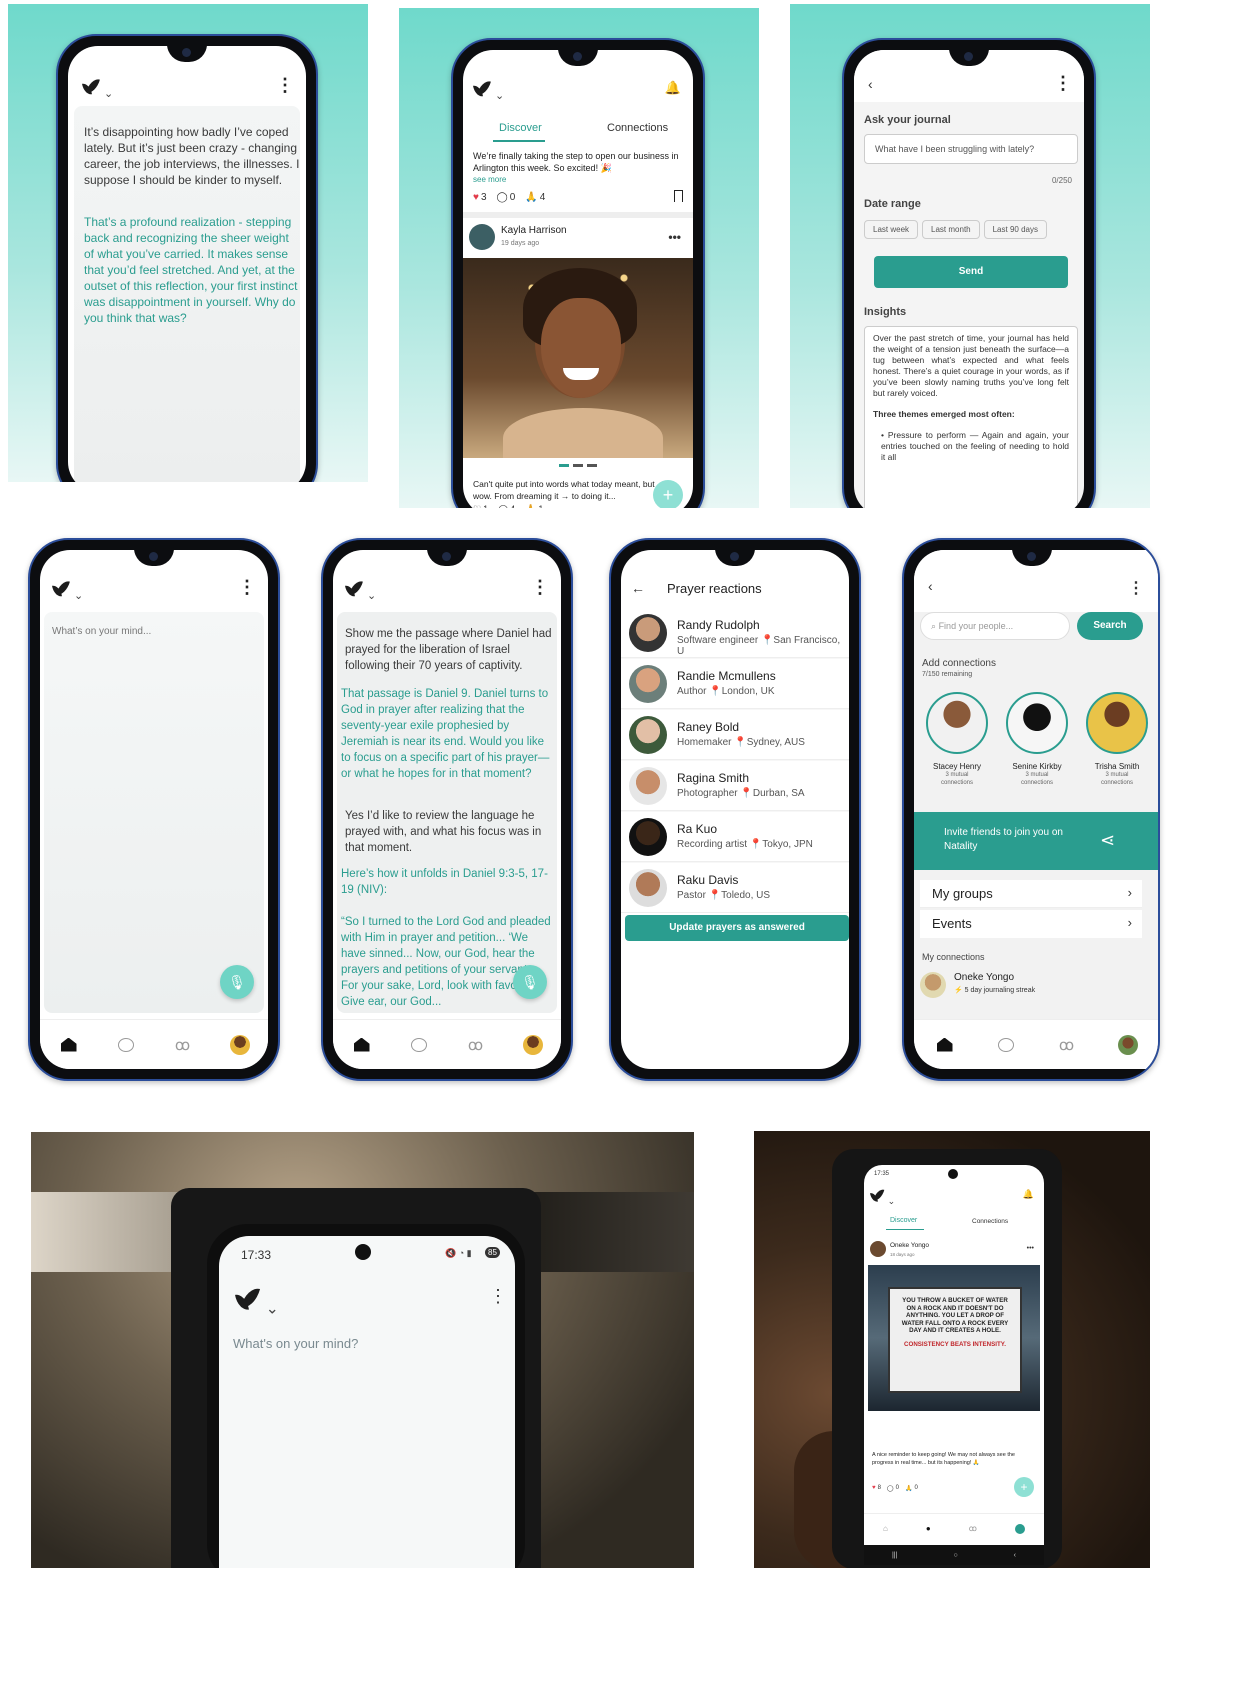 Image resolution: width=1249 pixels, height=1703 pixels. Describe the element at coordinates (678, 196) in the screenshot. I see `bookmark-icon` at that location.